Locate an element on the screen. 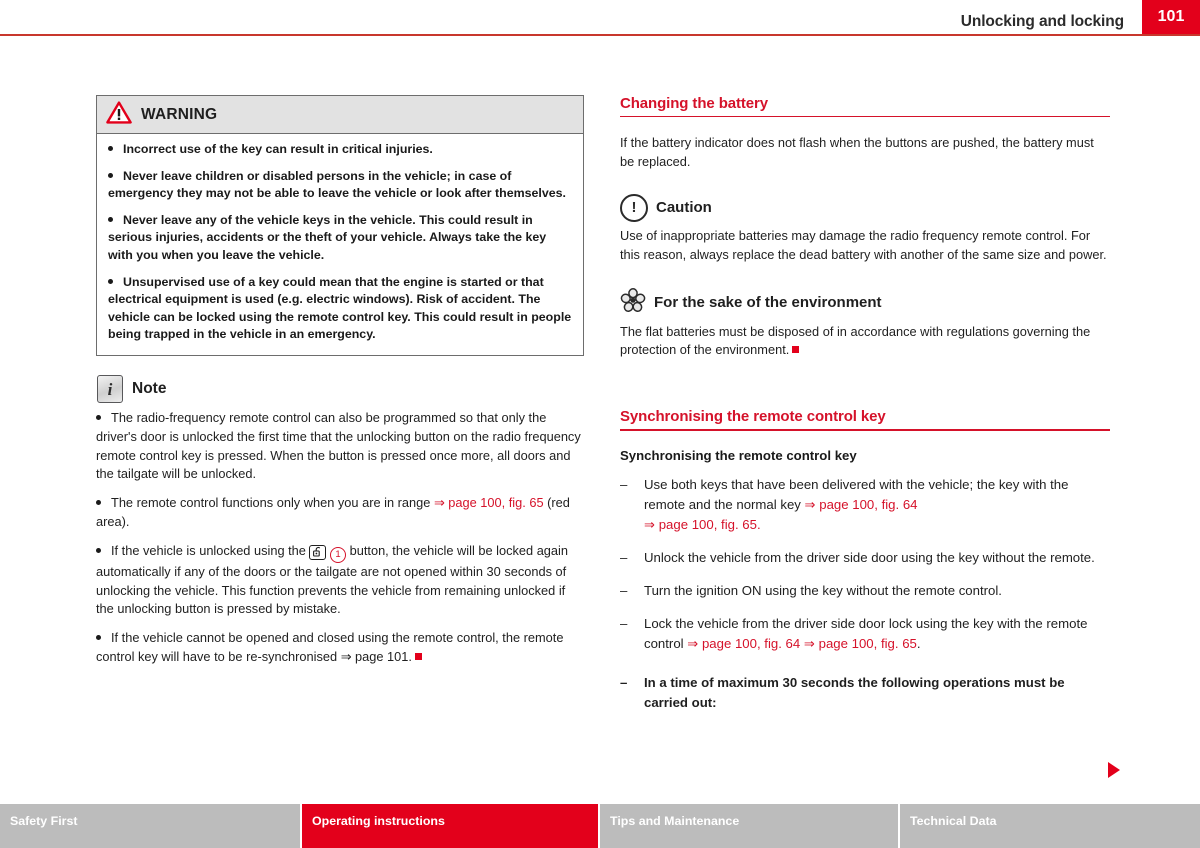 This screenshot has width=1200, height=848. page-header: Unlocking and locking 101 is located at coordinates (600, 18).